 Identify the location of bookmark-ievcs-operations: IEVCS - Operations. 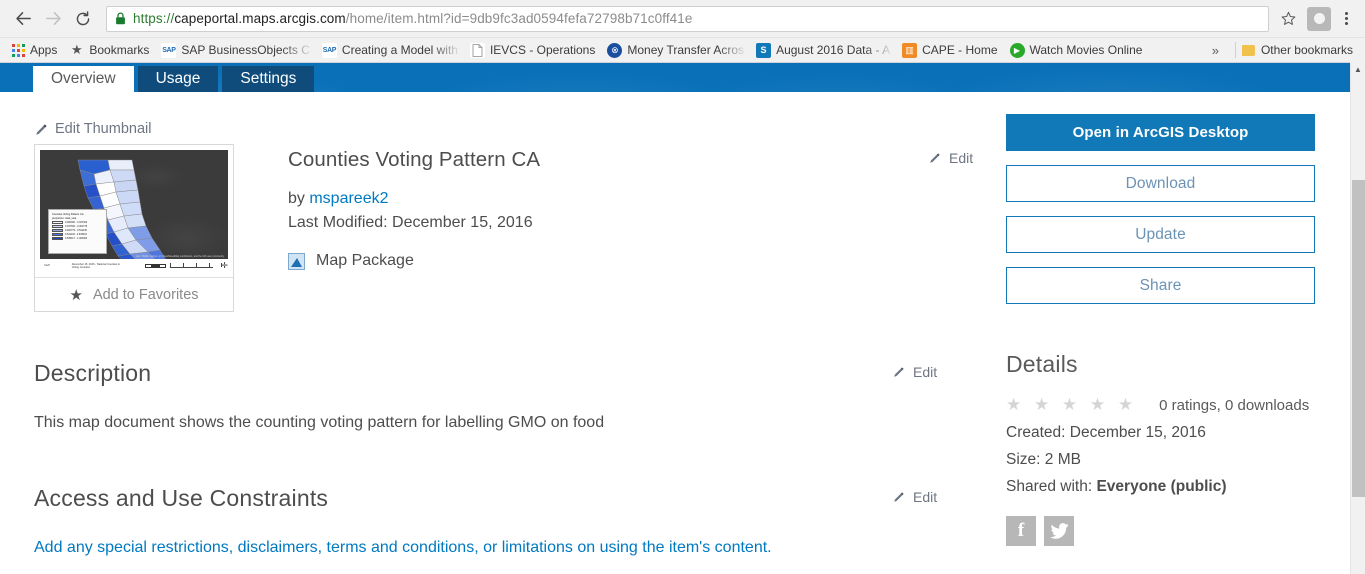
(532, 50).